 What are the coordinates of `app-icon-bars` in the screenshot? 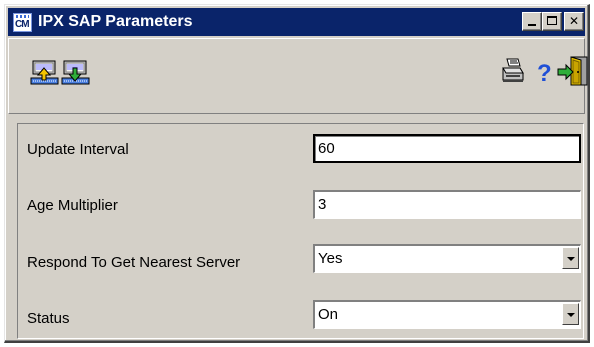 It's located at (22, 16).